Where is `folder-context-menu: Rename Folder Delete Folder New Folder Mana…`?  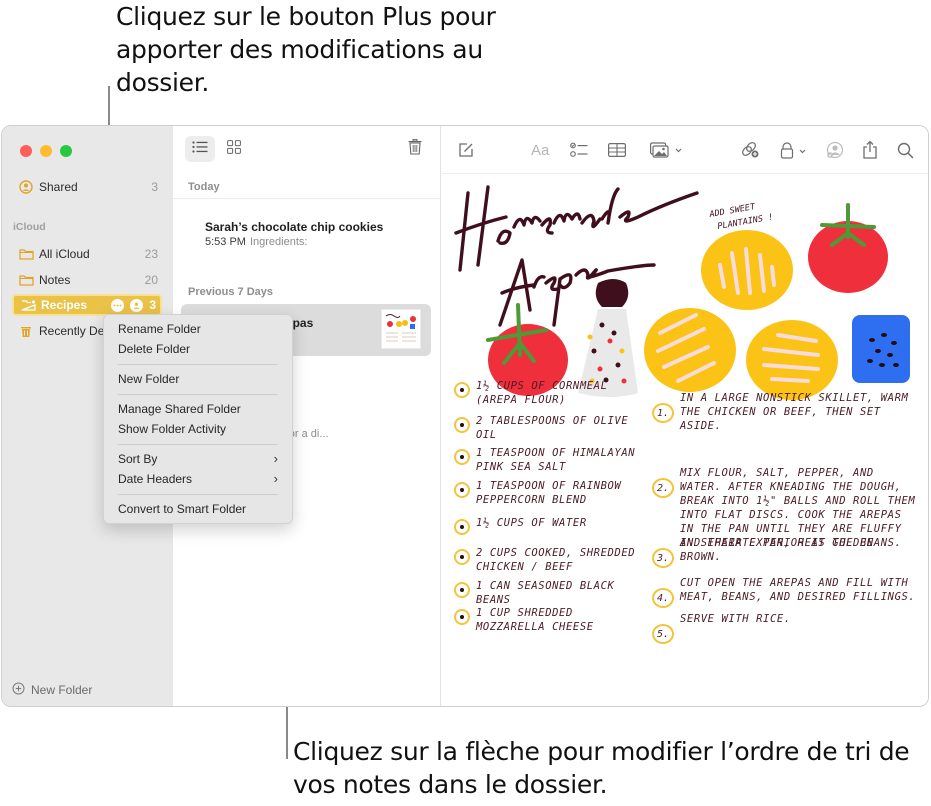
folder-context-menu: Rename Folder Delete Folder New Folder Mana… is located at coordinates (198, 419).